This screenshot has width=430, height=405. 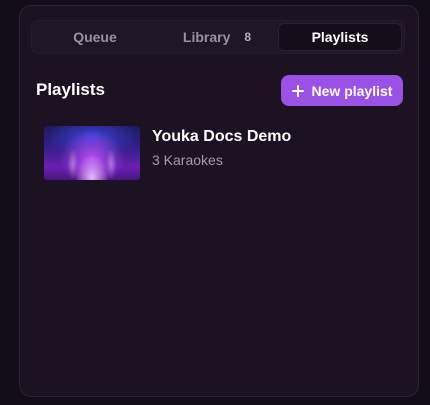 I want to click on playlist-item: Youka Docs Demo 3 Karaokes, so click(x=219, y=154).